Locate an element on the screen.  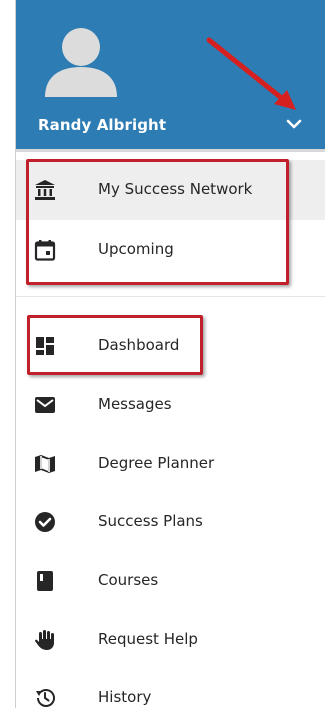
nav-item-label: History is located at coordinates (125, 697).